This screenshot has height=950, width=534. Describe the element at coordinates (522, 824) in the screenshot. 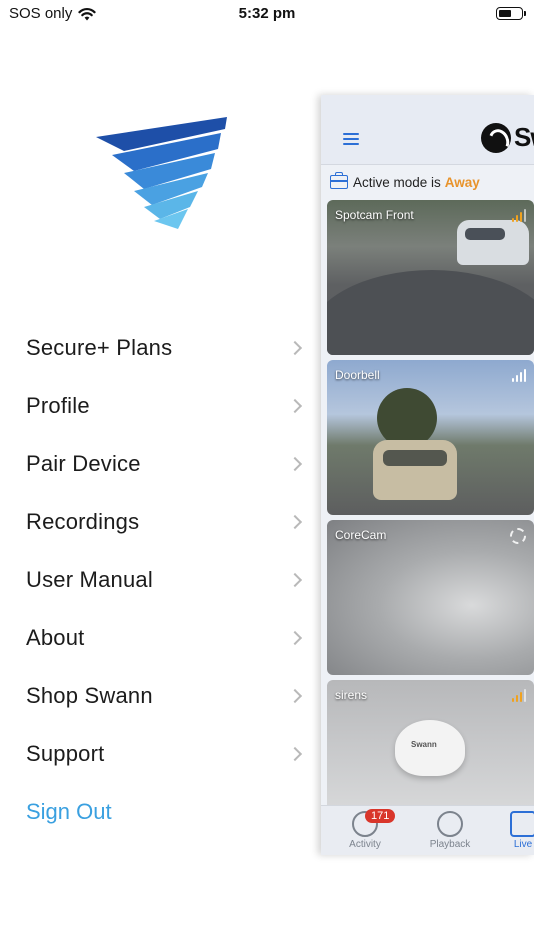

I see `live-icon` at that location.